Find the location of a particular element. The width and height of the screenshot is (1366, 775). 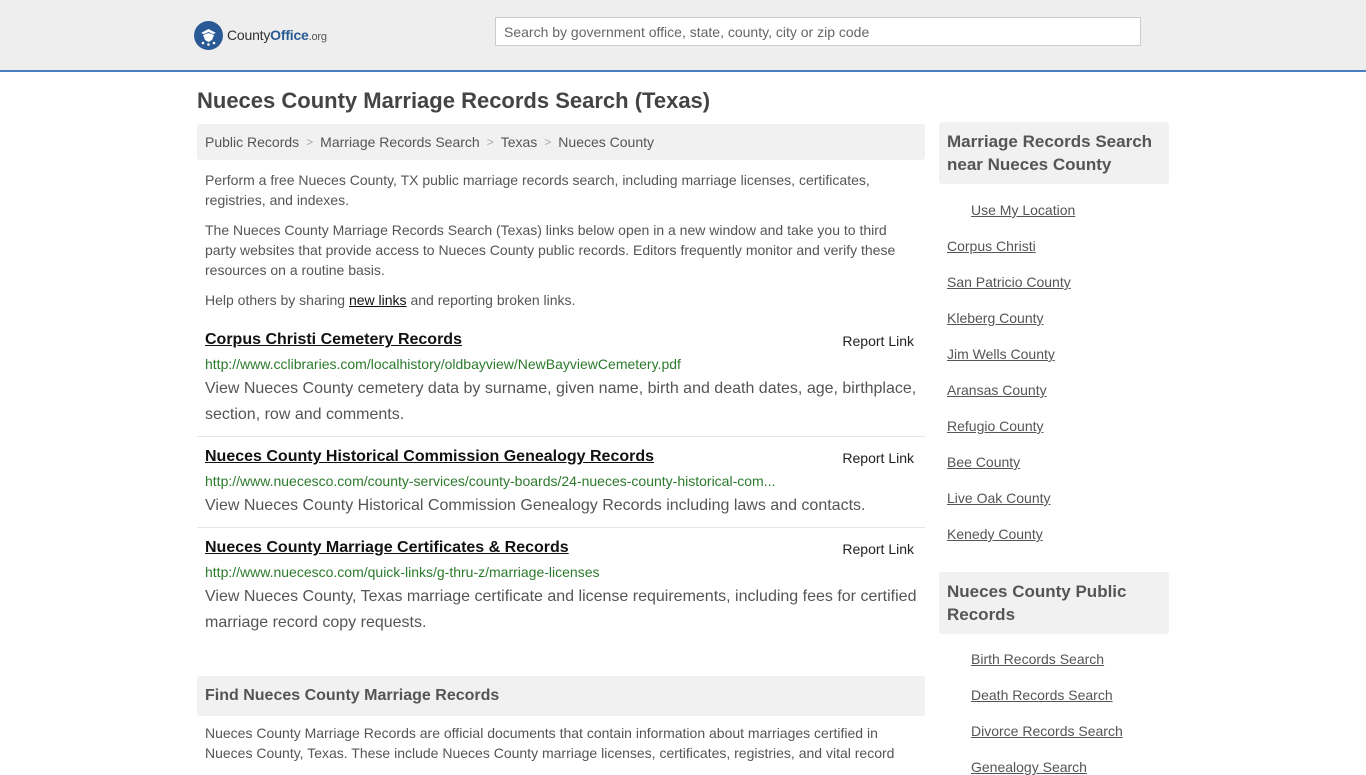

intro-help-text: Help others by sharing is located at coordinates (277, 300).